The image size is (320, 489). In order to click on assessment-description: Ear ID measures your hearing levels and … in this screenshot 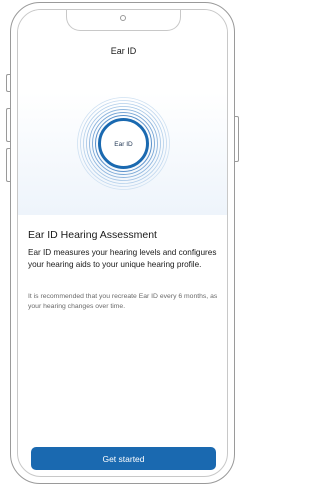, I will do `click(122, 258)`.